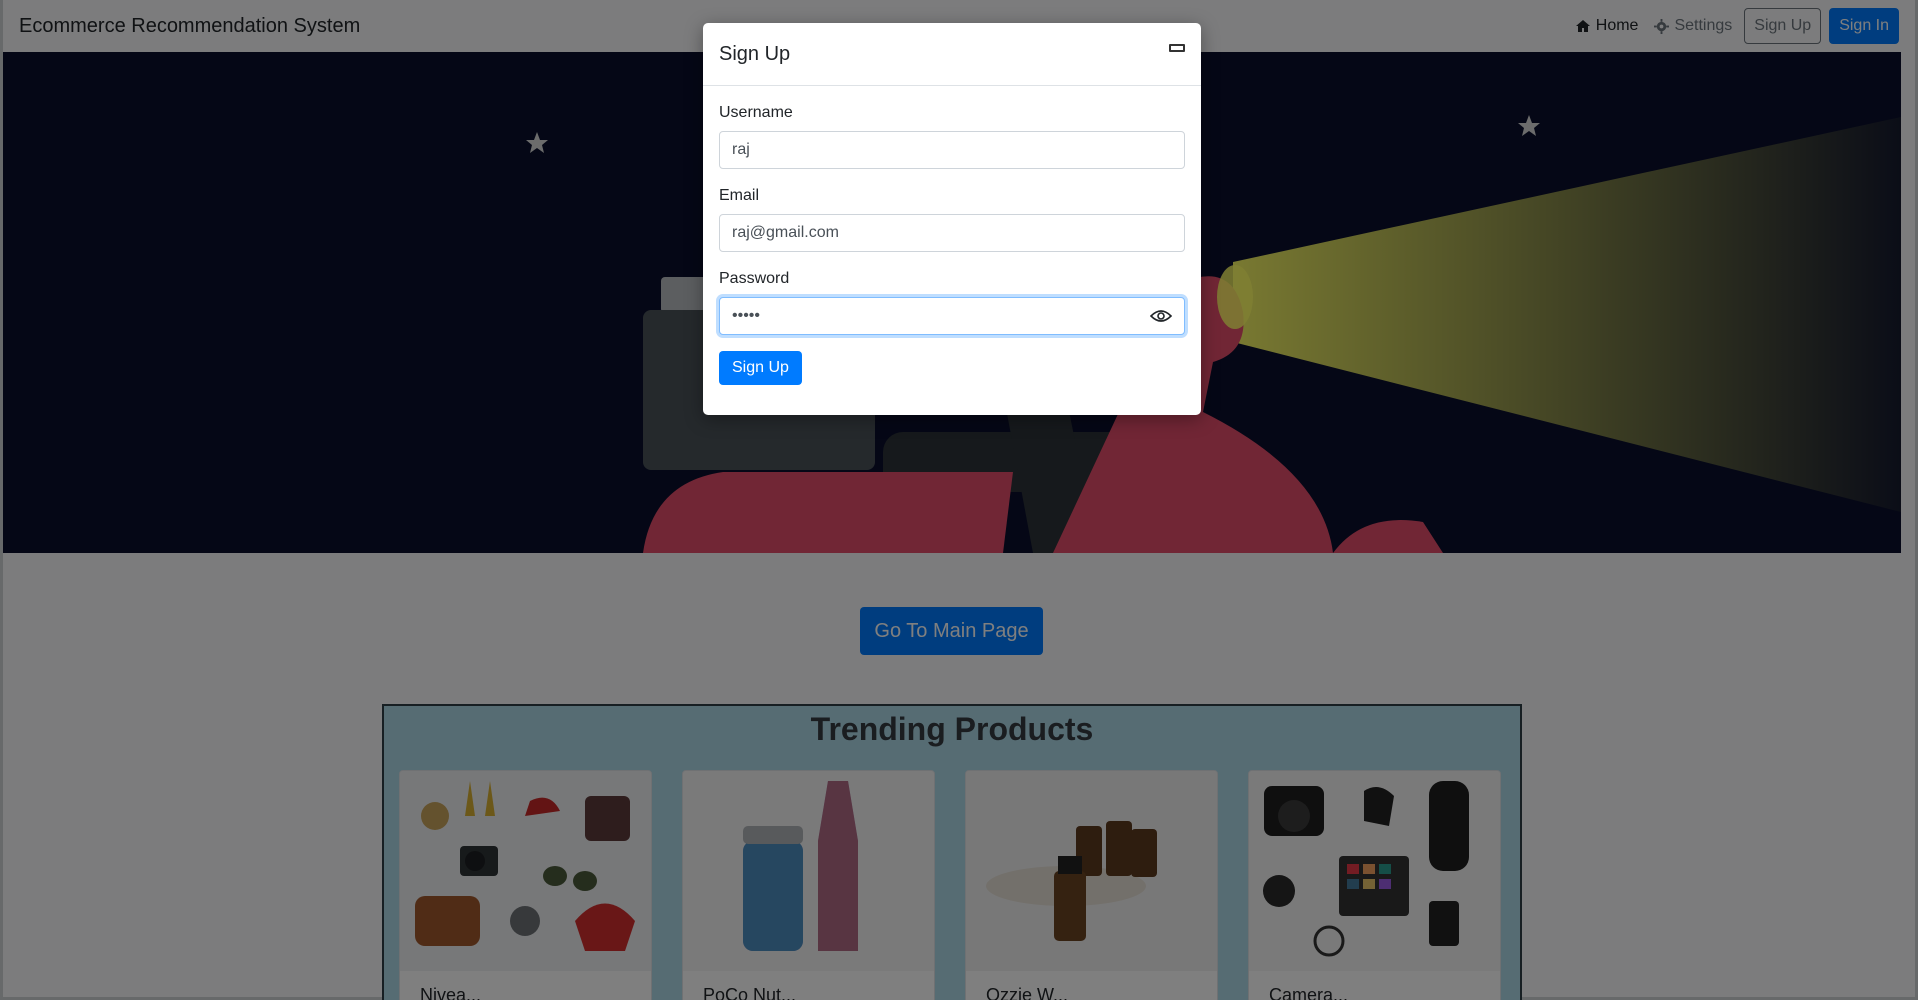 The width and height of the screenshot is (1918, 1000). I want to click on eye-icon, so click(1161, 316).